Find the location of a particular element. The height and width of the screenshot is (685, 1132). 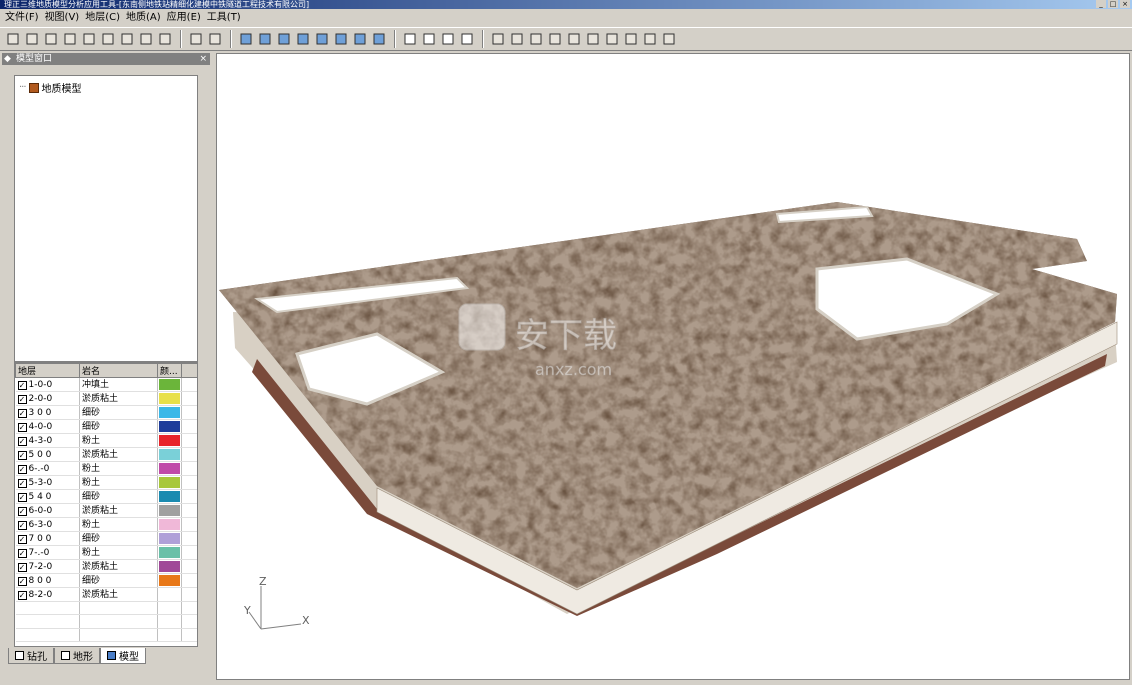

rotate-y-button is located at coordinates (574, 39).